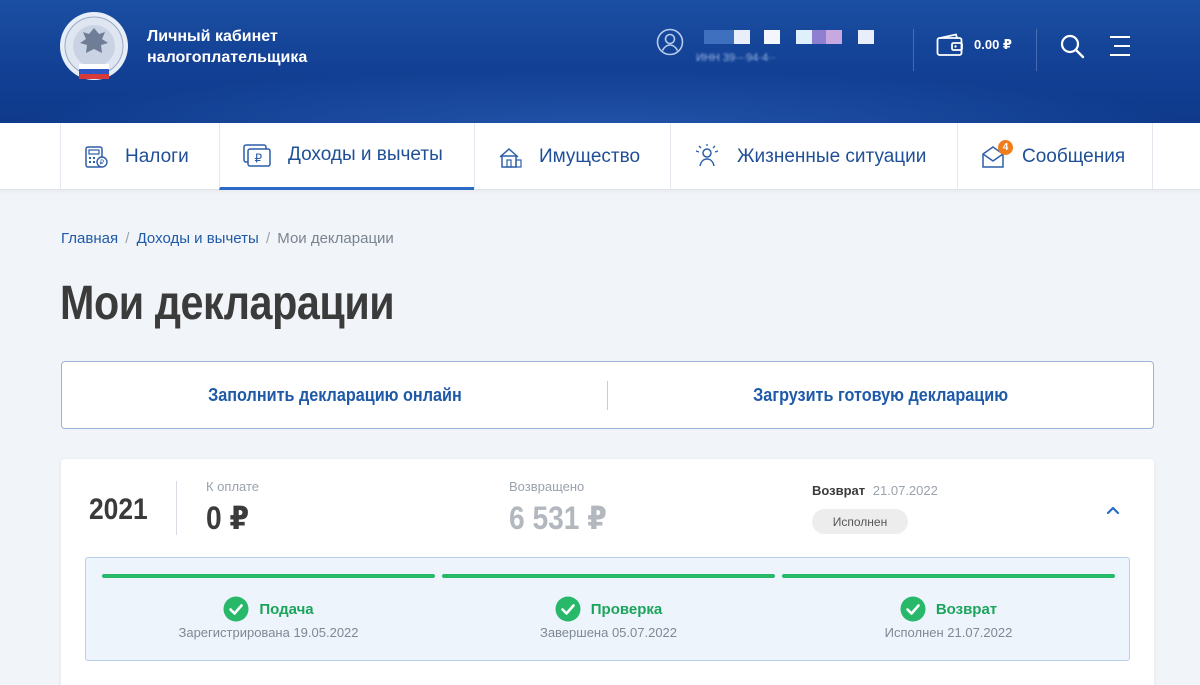 The image size is (1200, 685). I want to click on refund-info: Возврат 21.07.2022, so click(875, 490).